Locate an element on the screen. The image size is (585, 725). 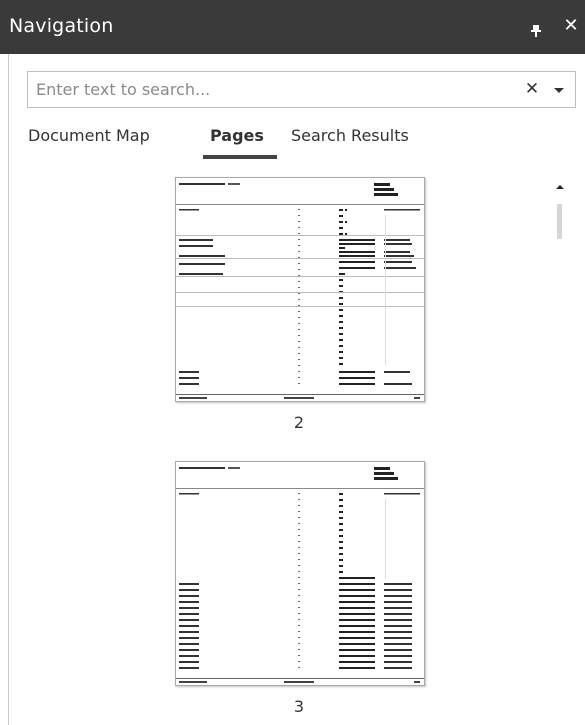
page-number-label: 3 is located at coordinates (299, 706).